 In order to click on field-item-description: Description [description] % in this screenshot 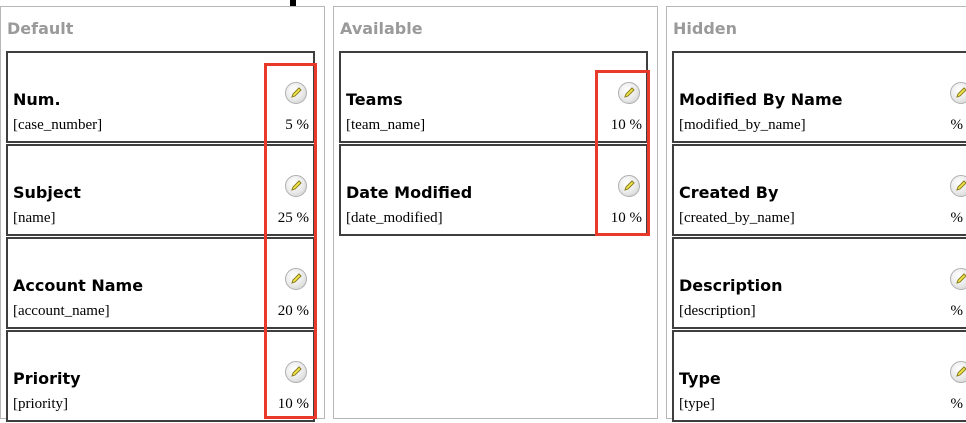, I will do `click(819, 283)`.